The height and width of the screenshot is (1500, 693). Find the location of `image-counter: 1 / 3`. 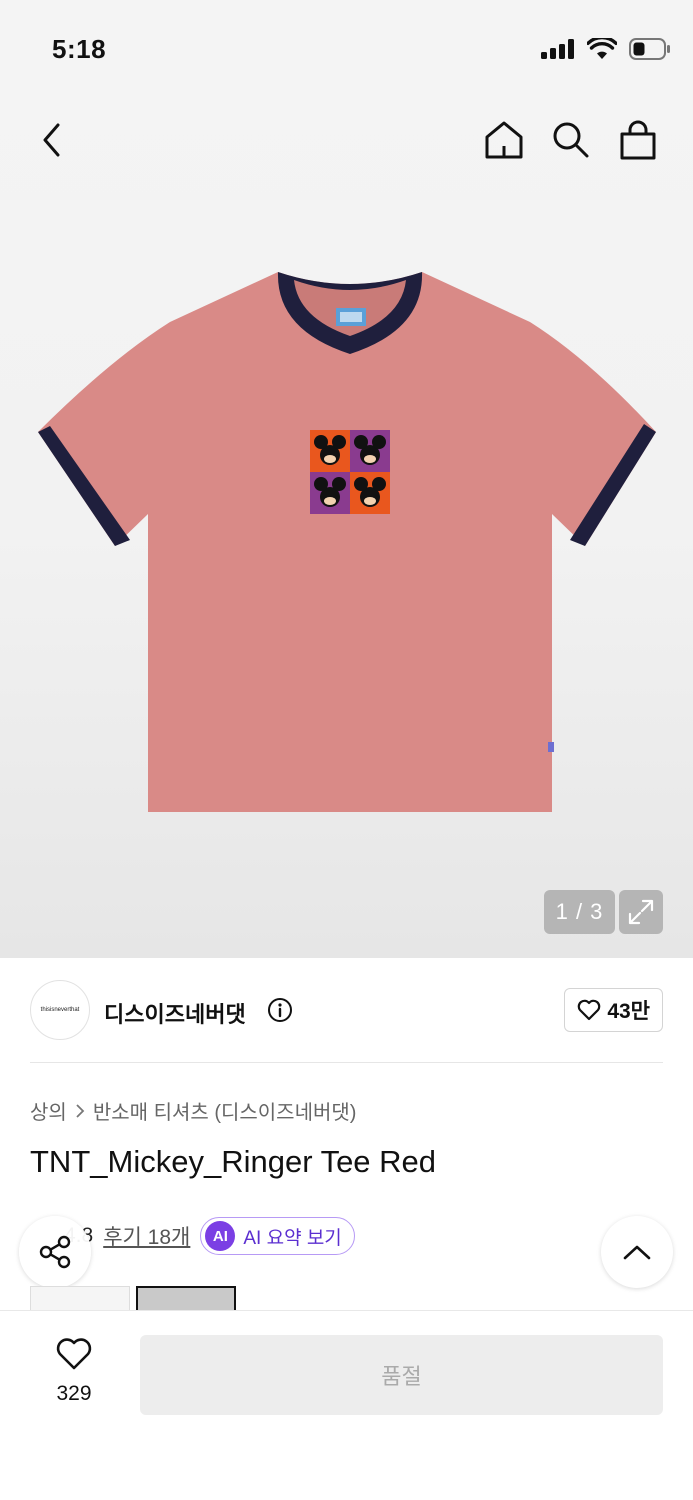

image-counter: 1 / 3 is located at coordinates (579, 912).